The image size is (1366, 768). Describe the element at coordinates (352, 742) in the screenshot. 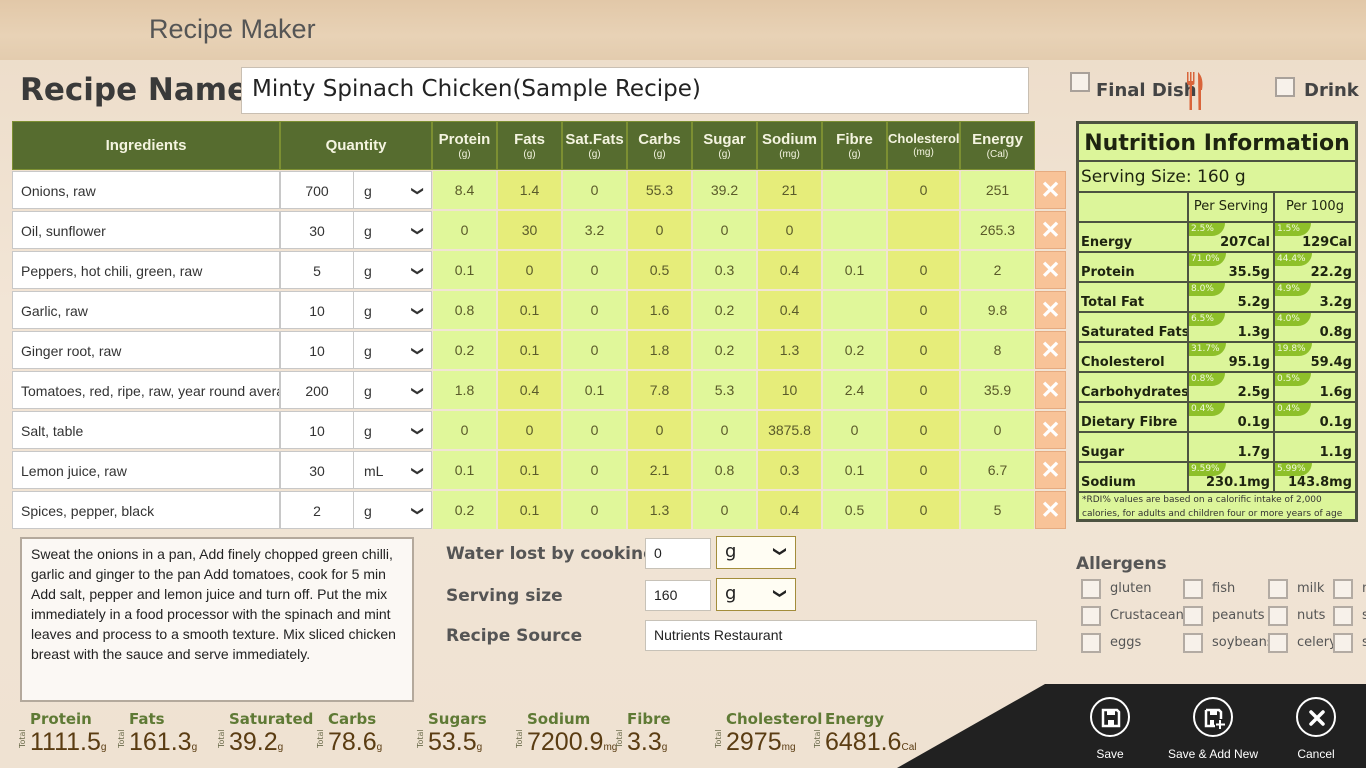

I see `total-number: 78.6` at that location.